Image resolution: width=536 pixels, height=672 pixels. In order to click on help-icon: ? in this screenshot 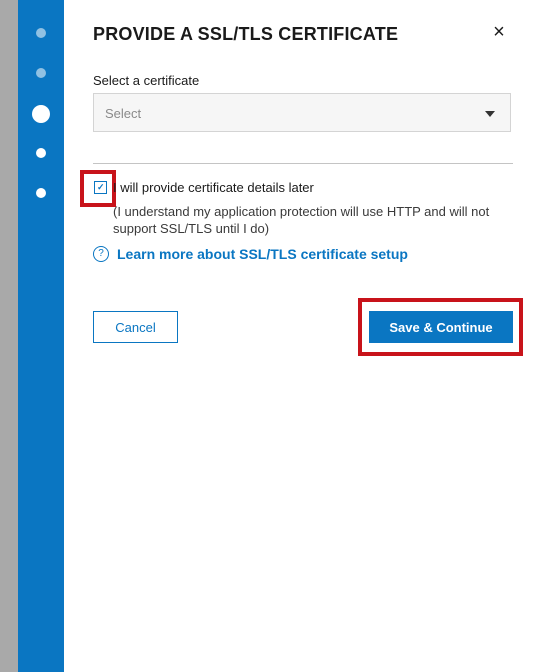, I will do `click(101, 254)`.